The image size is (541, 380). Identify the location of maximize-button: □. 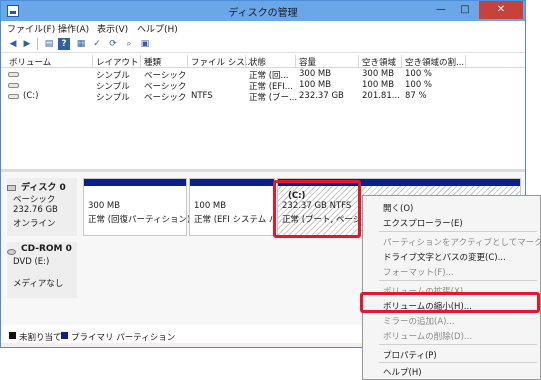
(465, 10).